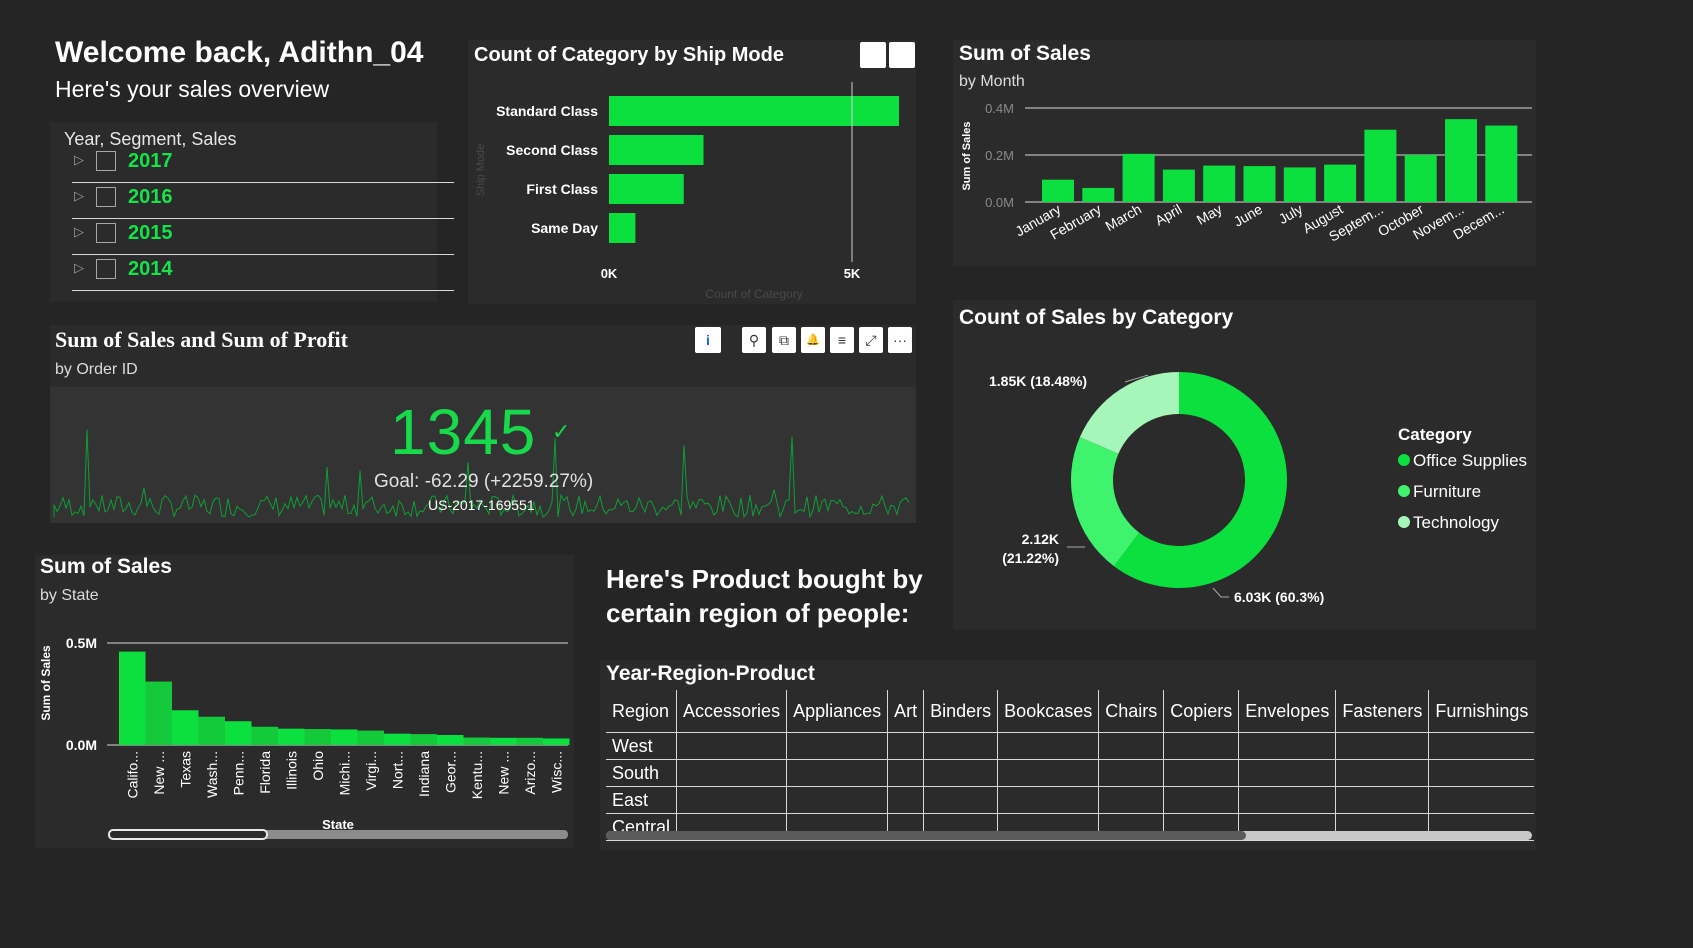  I want to click on y-tick-label: 0.0M, so click(999, 202).